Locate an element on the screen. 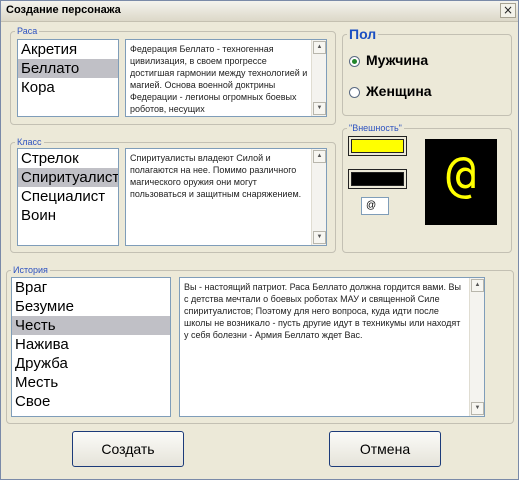 The height and width of the screenshot is (480, 519). foreground-color-swatch is located at coordinates (377, 146).